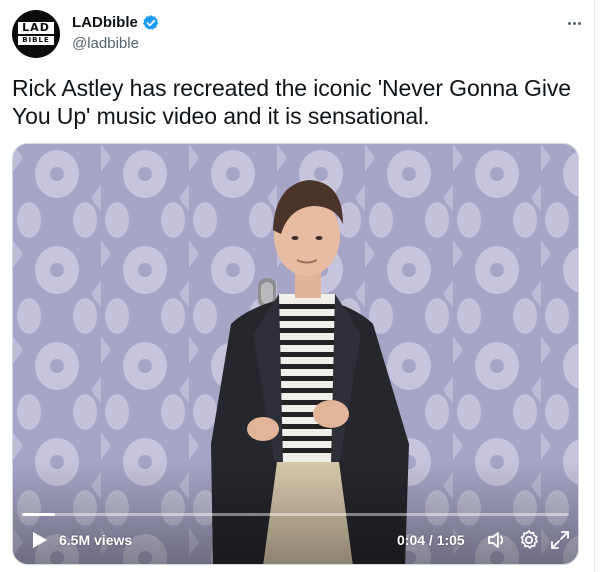 This screenshot has height=572, width=602. What do you see at coordinates (39, 540) in the screenshot?
I see `play-icon` at bounding box center [39, 540].